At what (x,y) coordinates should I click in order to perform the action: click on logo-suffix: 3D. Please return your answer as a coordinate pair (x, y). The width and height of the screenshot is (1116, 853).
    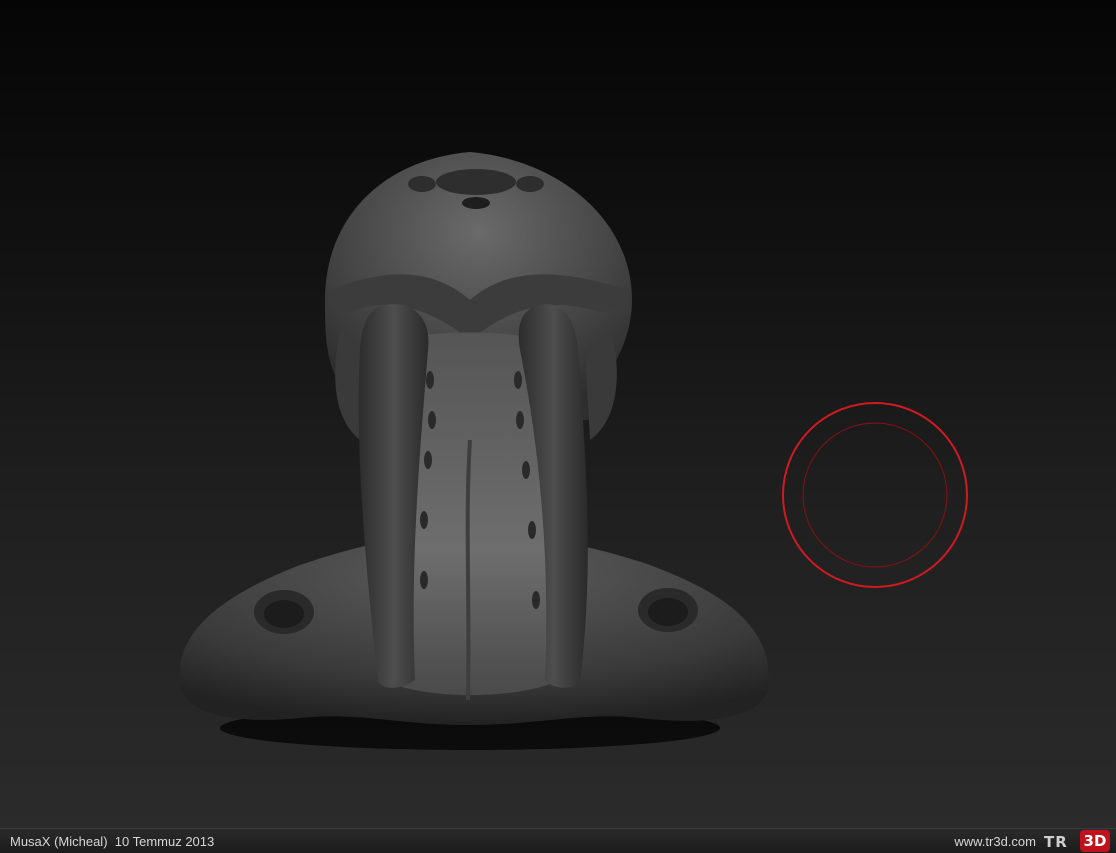
    Looking at the image, I should click on (1095, 841).